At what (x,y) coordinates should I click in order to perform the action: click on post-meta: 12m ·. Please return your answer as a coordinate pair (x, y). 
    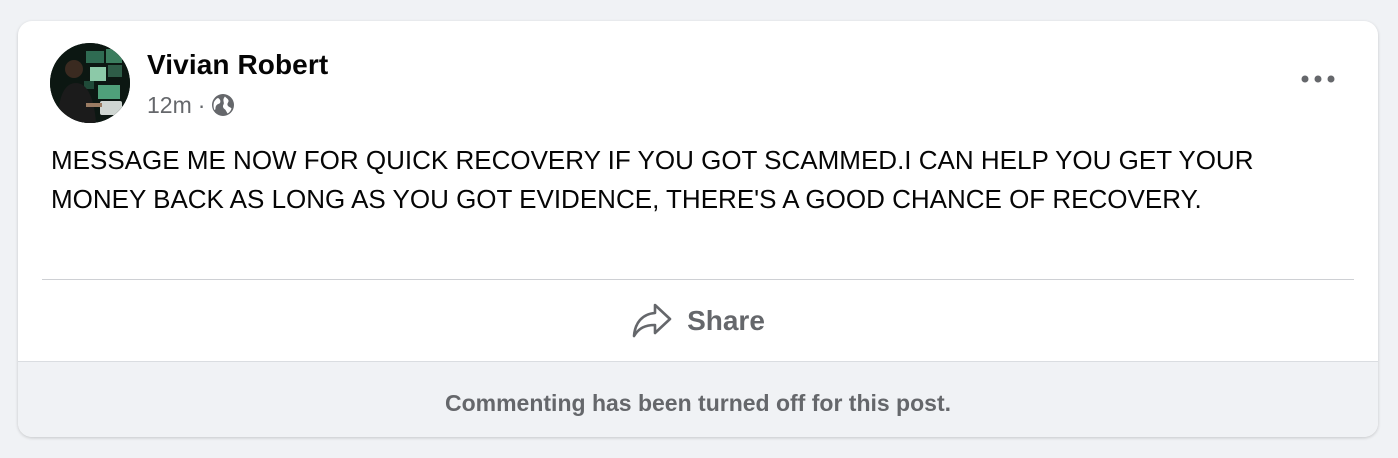
    Looking at the image, I should click on (191, 105).